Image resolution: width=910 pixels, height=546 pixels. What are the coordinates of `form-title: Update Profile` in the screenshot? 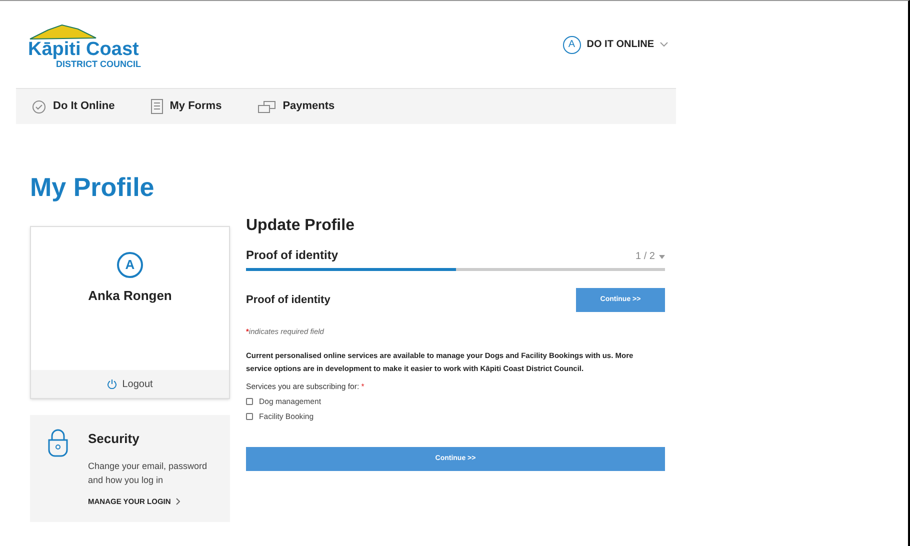 It's located at (301, 226).